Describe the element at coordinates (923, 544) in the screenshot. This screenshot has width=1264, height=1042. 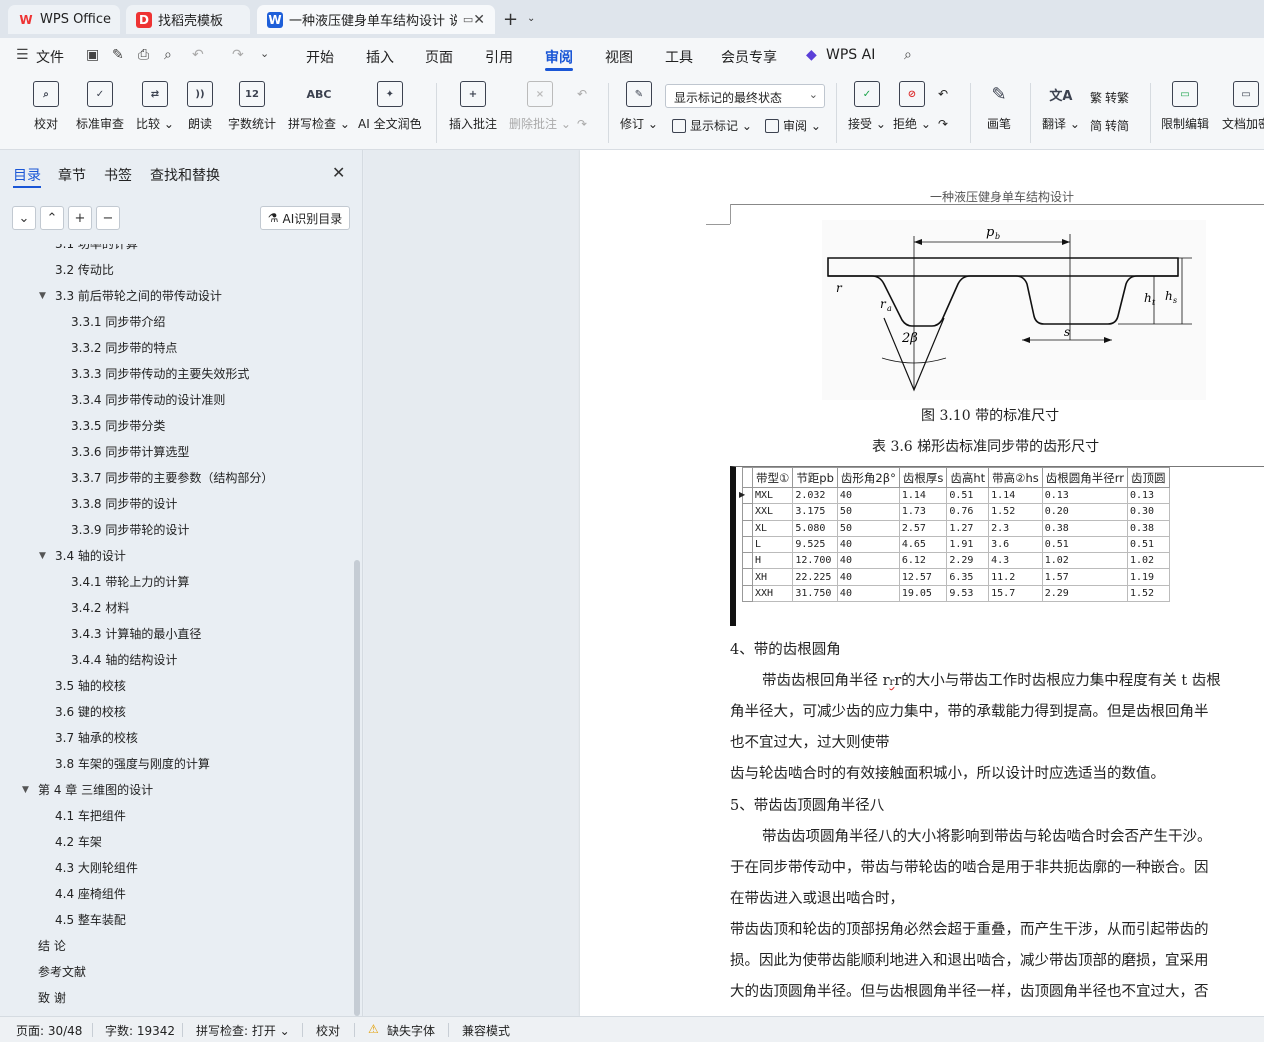
I see `table-cell: 4.65` at that location.